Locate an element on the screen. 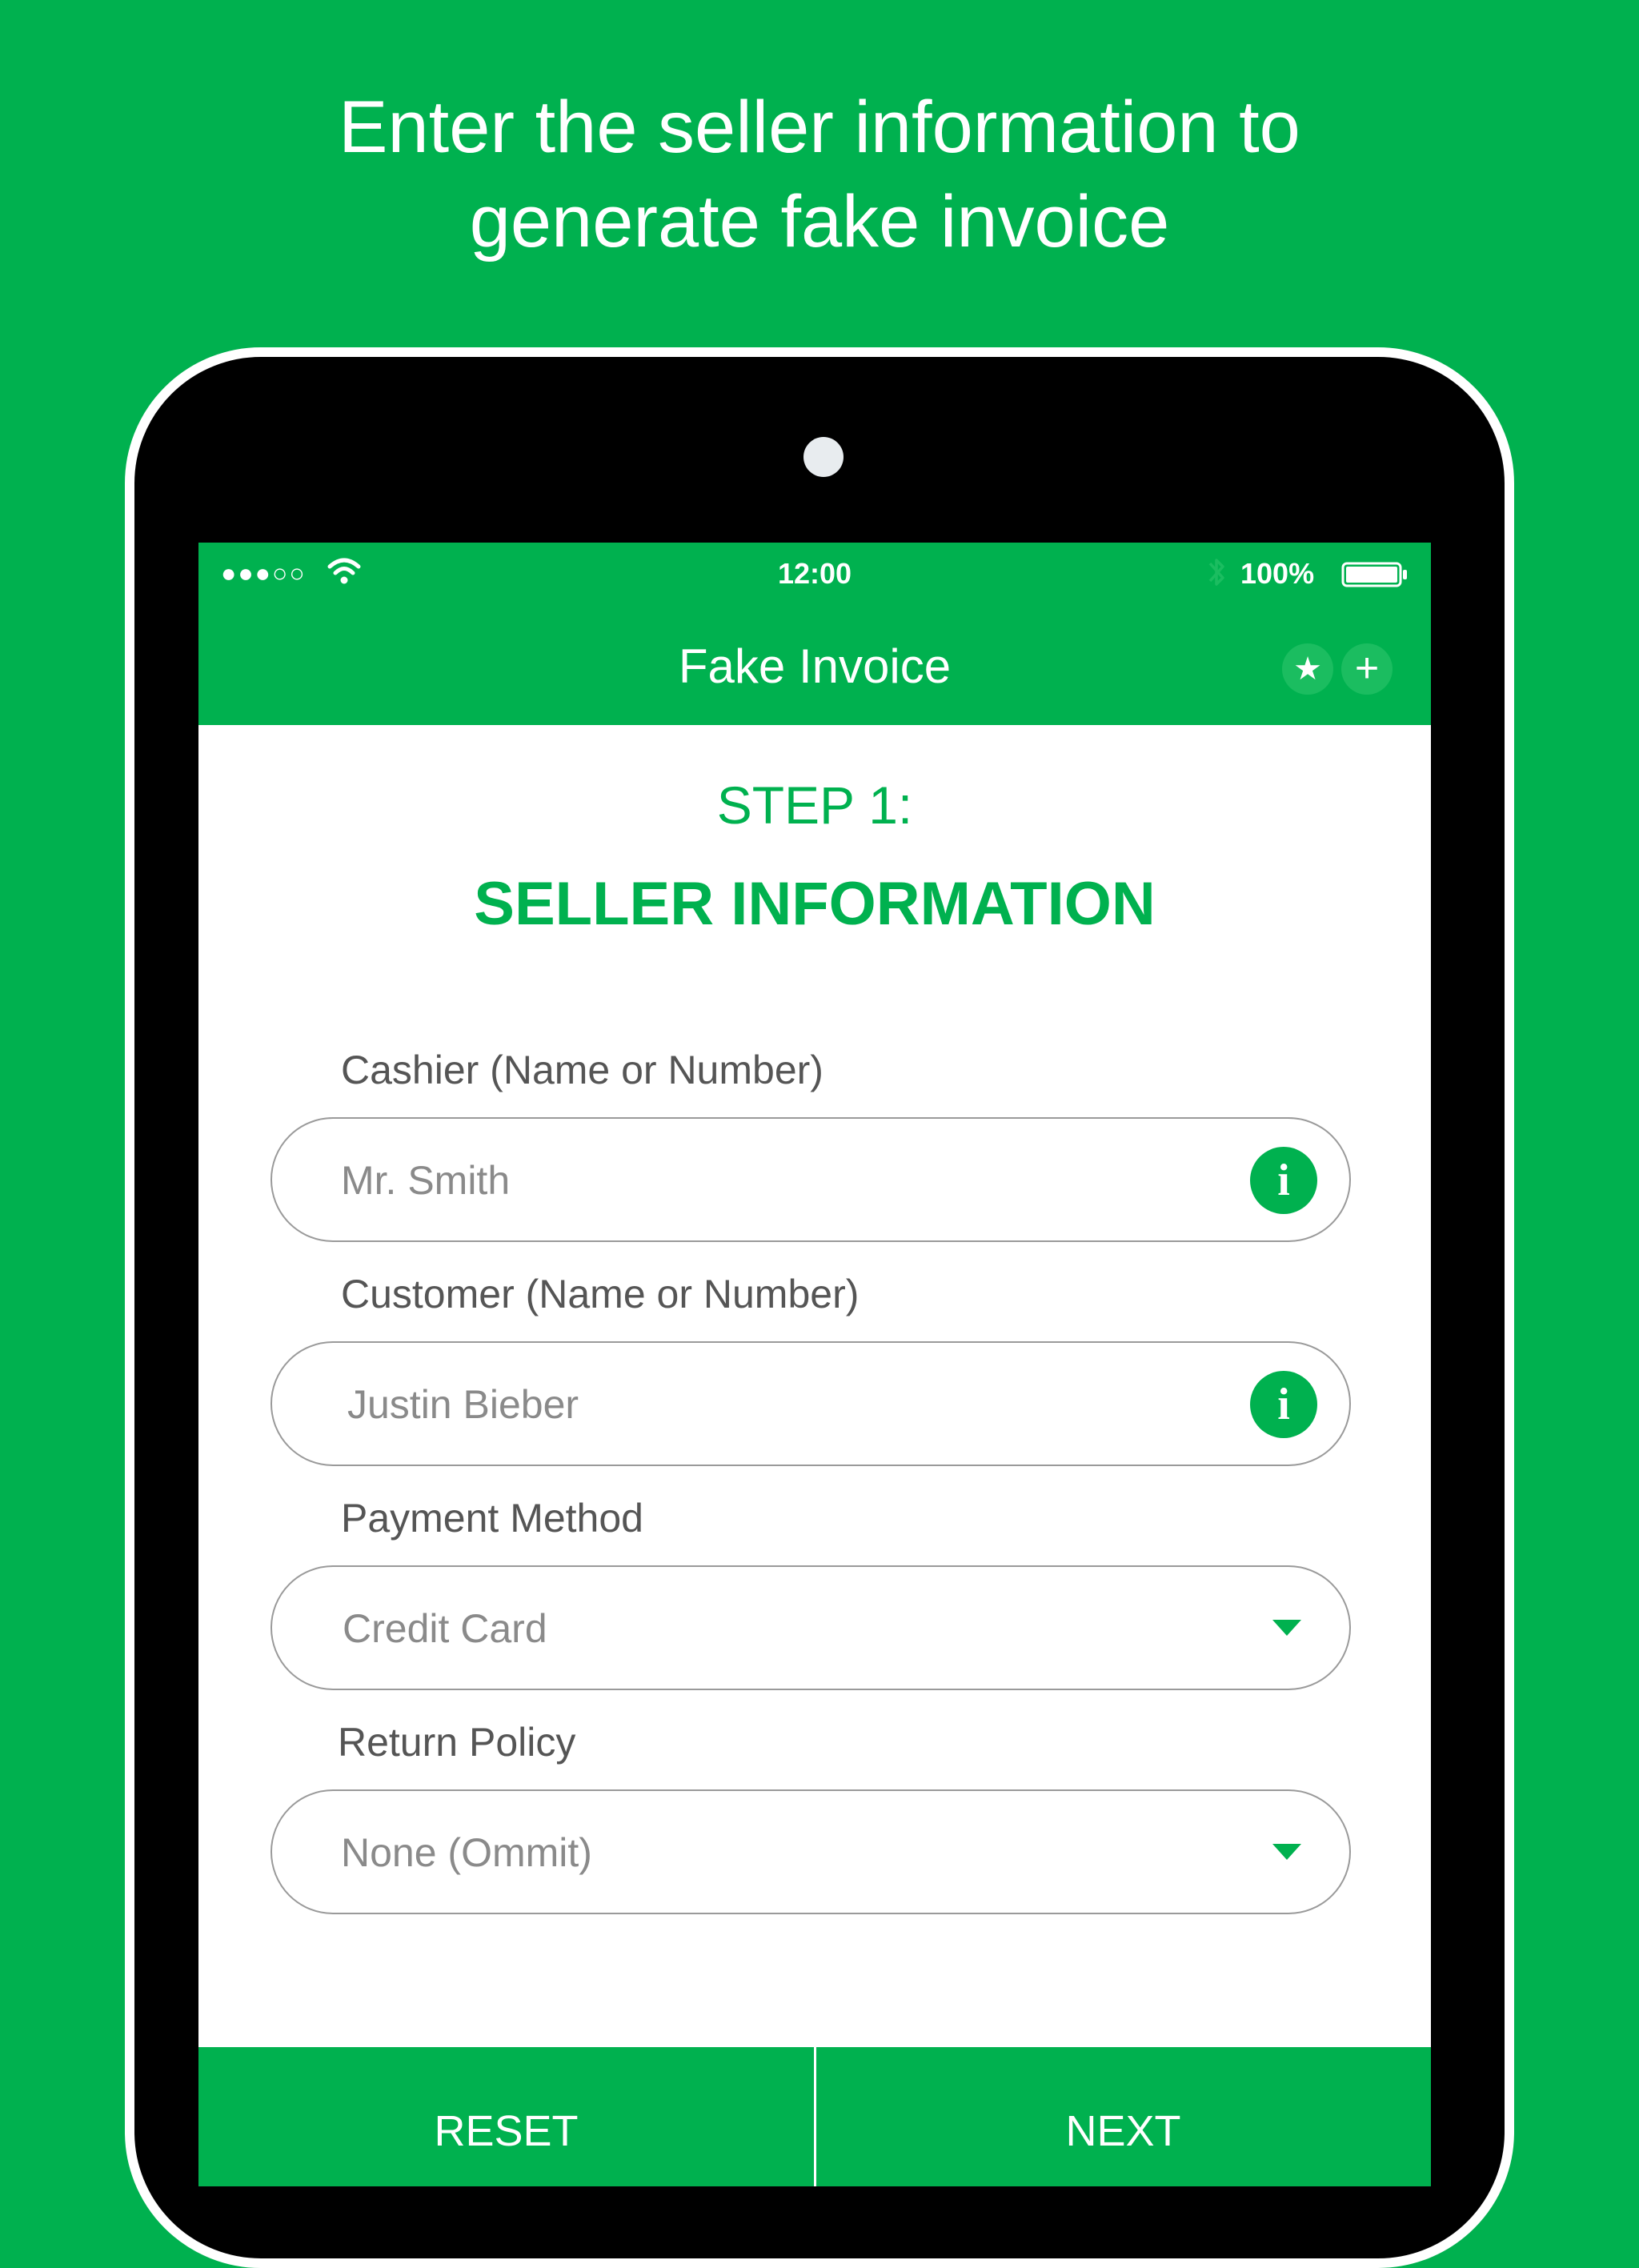 This screenshot has width=1639, height=2268. battery-icon is located at coordinates (1374, 574).